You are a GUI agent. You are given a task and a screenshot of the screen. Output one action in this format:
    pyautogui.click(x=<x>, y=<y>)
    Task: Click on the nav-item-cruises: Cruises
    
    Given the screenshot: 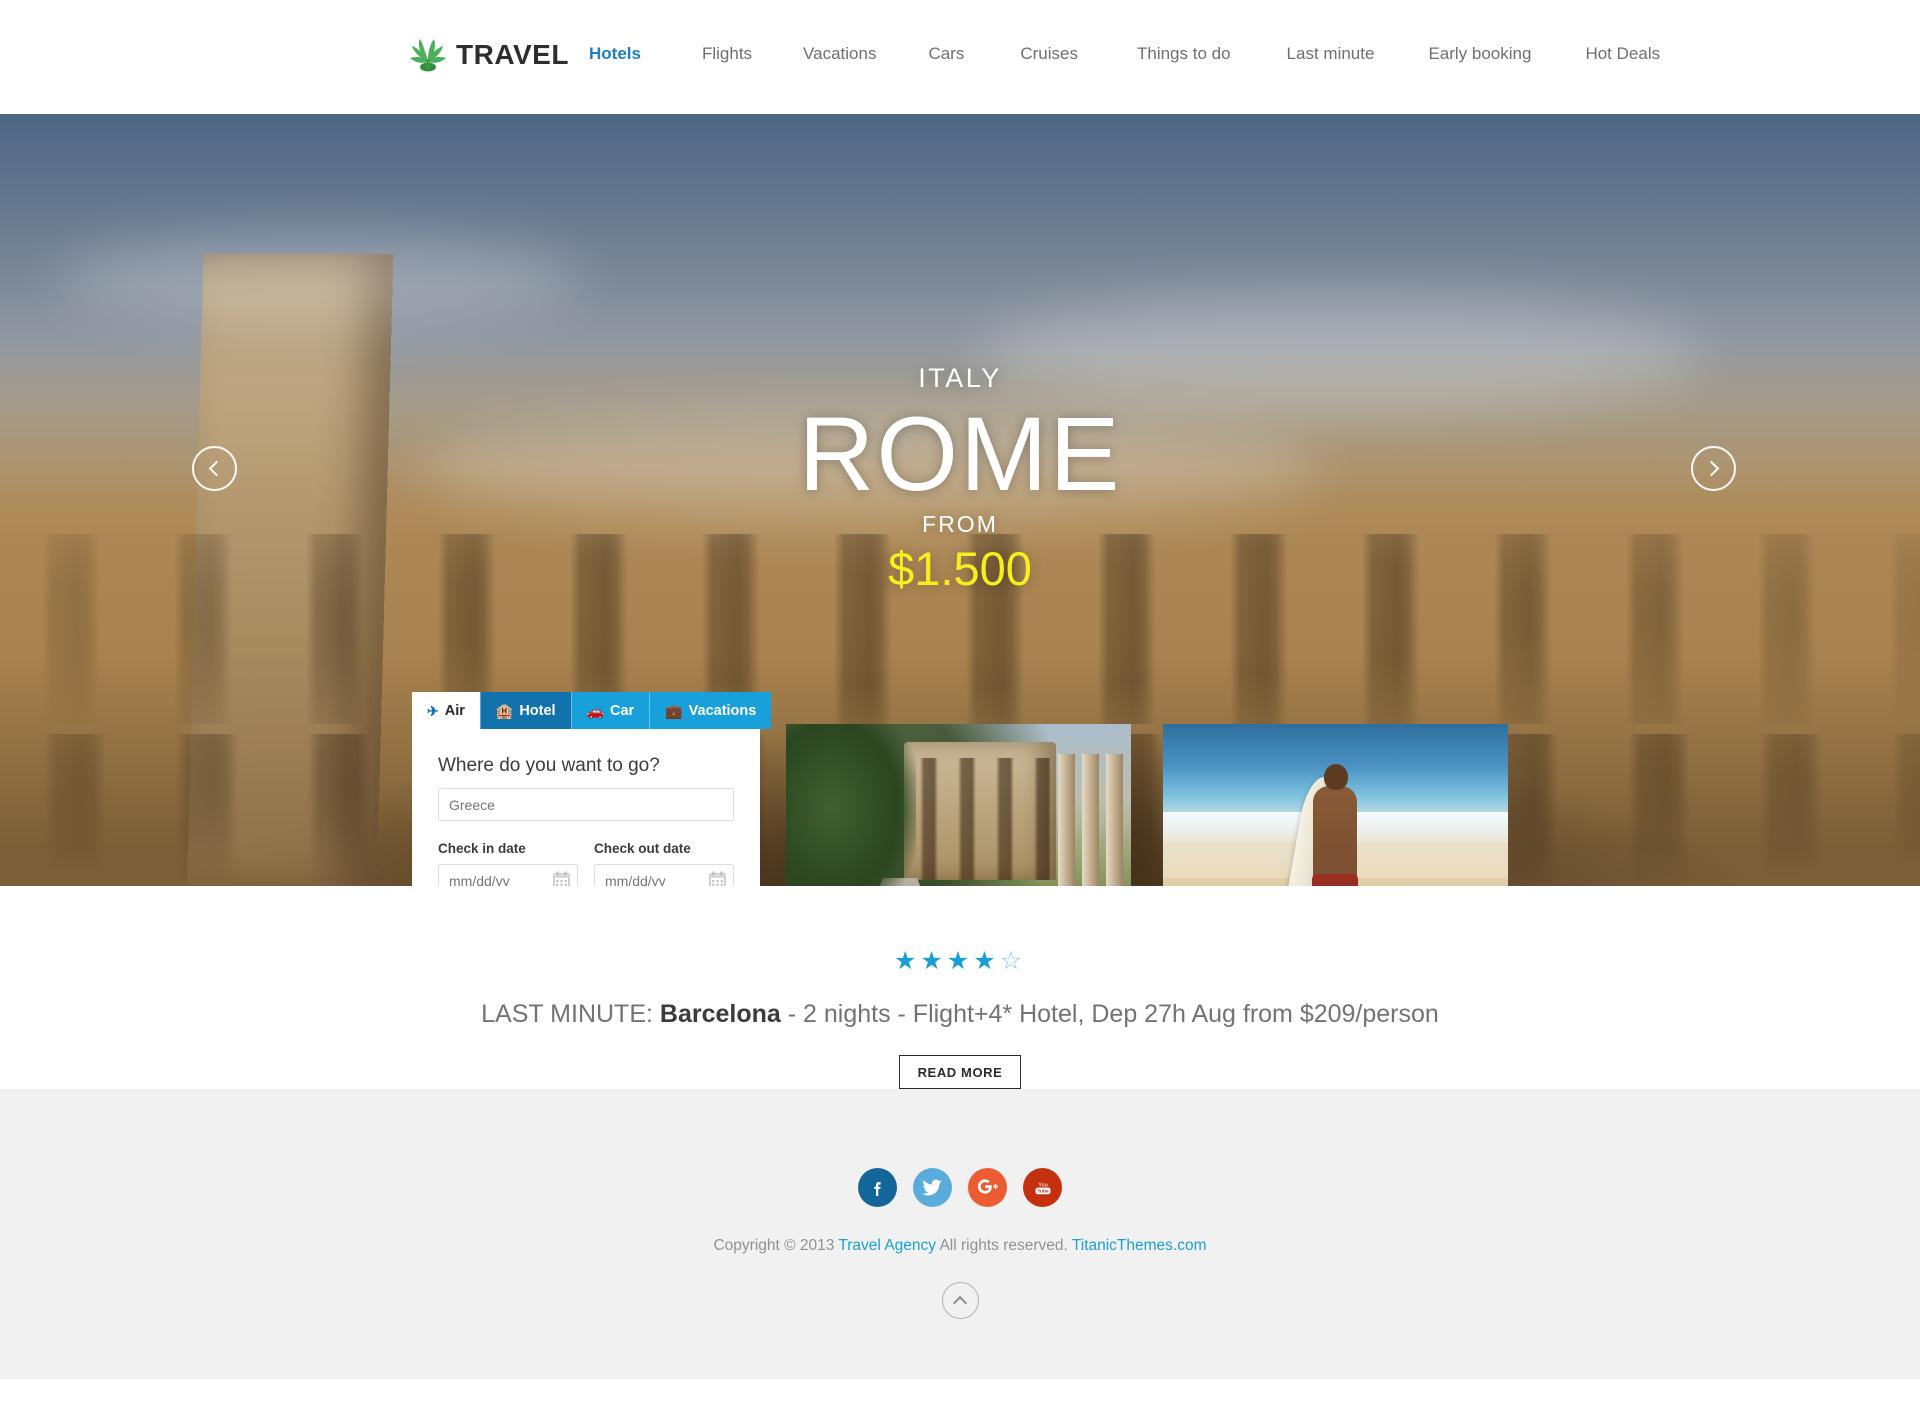 What is the action you would take?
    pyautogui.click(x=1049, y=54)
    